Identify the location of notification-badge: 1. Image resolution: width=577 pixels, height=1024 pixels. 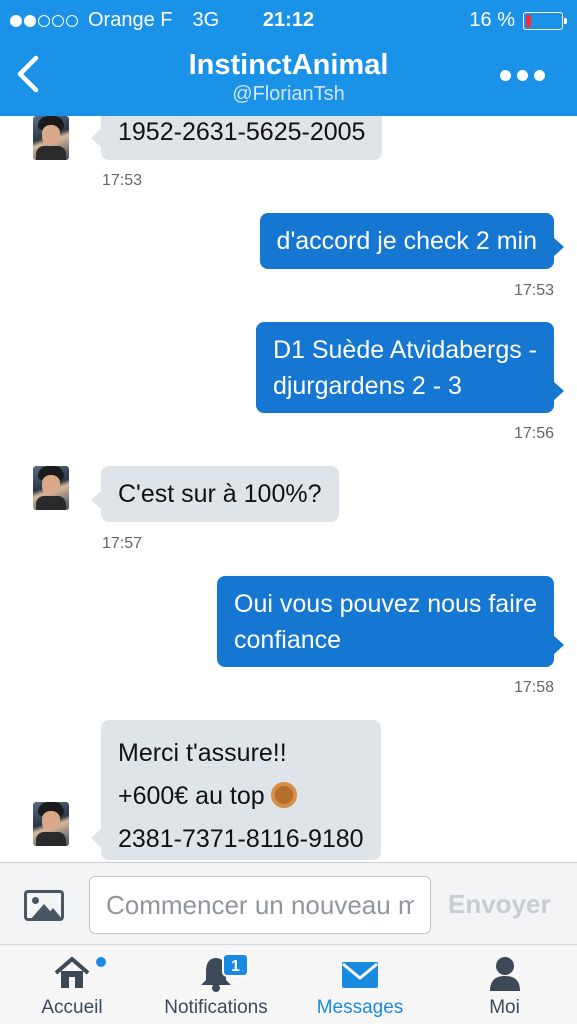
(235, 965).